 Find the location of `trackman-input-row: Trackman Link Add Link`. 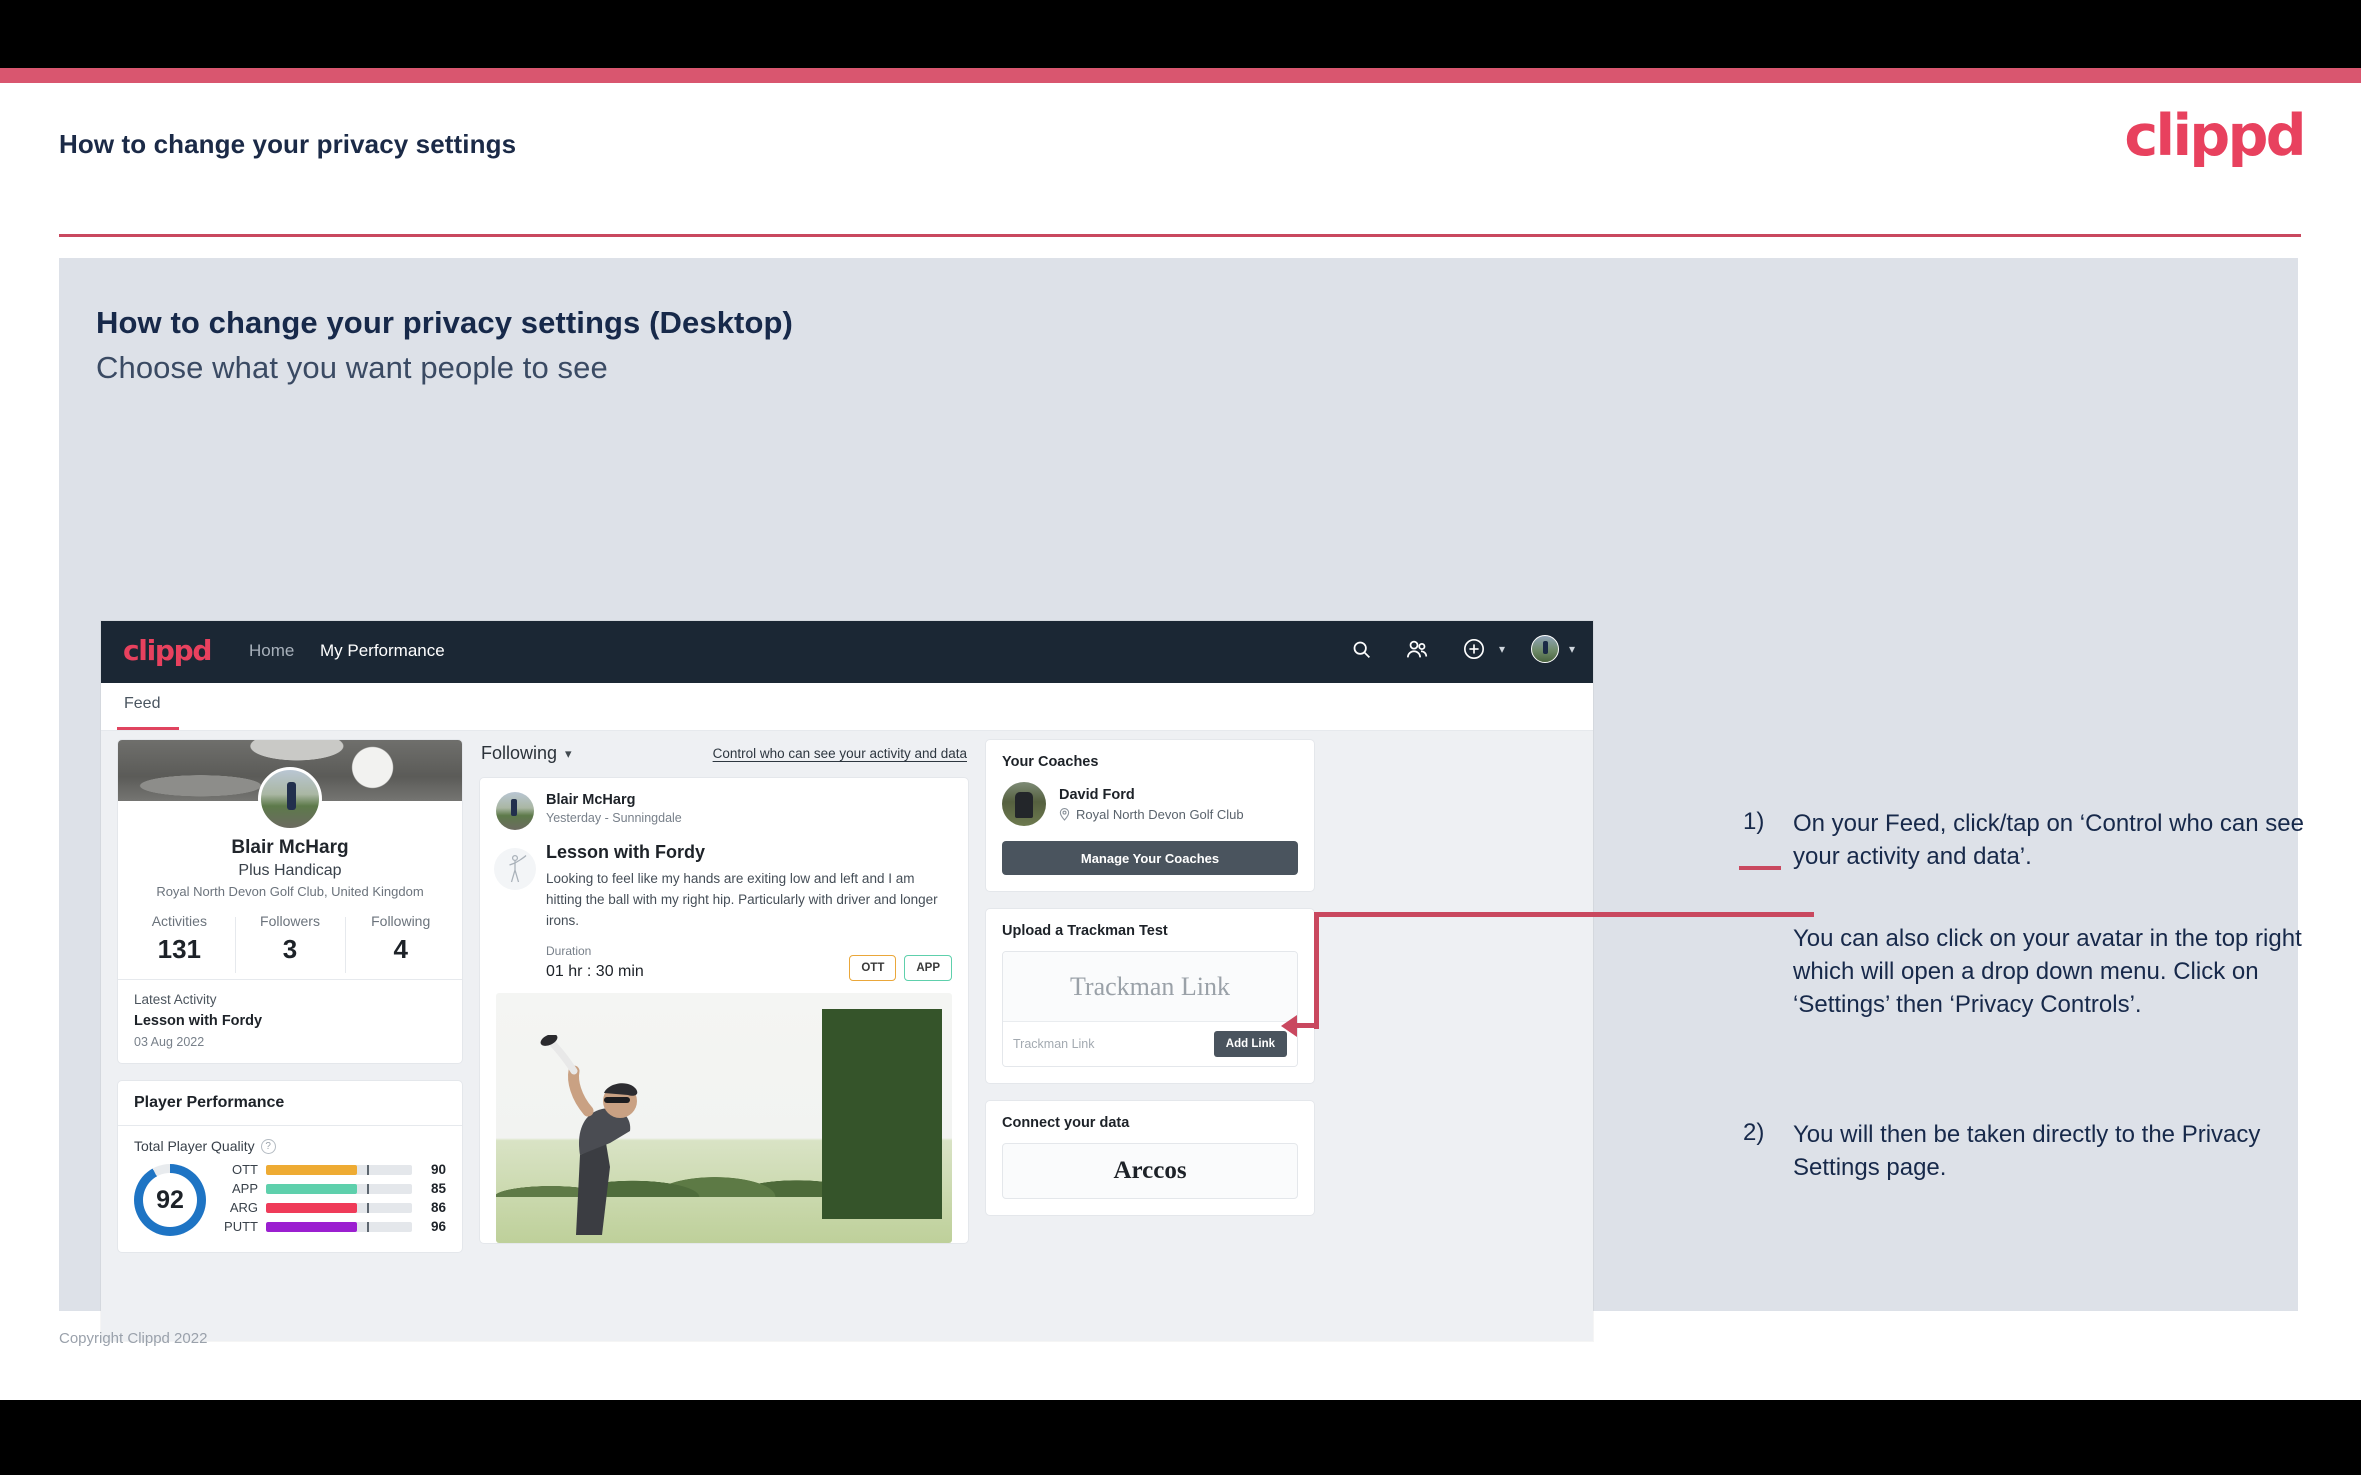

trackman-input-row: Trackman Link Add Link is located at coordinates (1150, 1044).